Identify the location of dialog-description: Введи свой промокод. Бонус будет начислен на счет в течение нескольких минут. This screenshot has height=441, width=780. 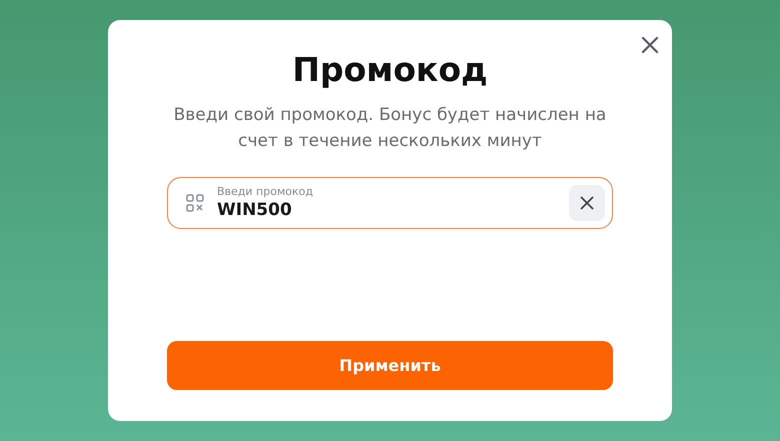
(390, 128).